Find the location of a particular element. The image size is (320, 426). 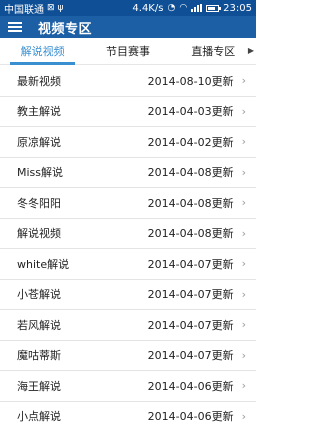

battery-icon is located at coordinates (214, 8).